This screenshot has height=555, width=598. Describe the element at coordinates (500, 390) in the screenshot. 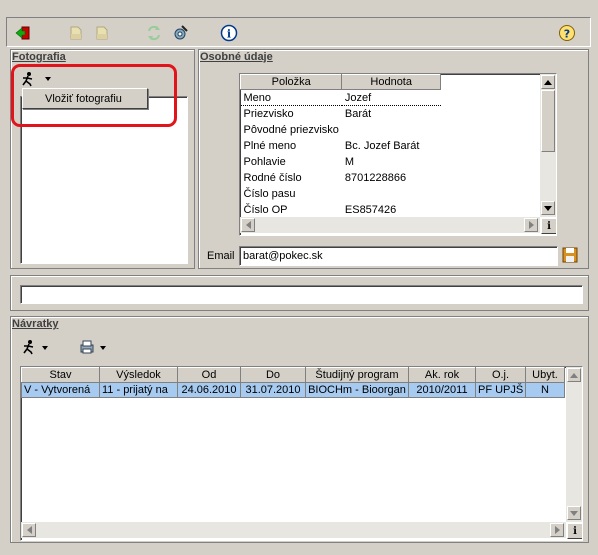

I see `table-cell: PF UPJŠ` at that location.